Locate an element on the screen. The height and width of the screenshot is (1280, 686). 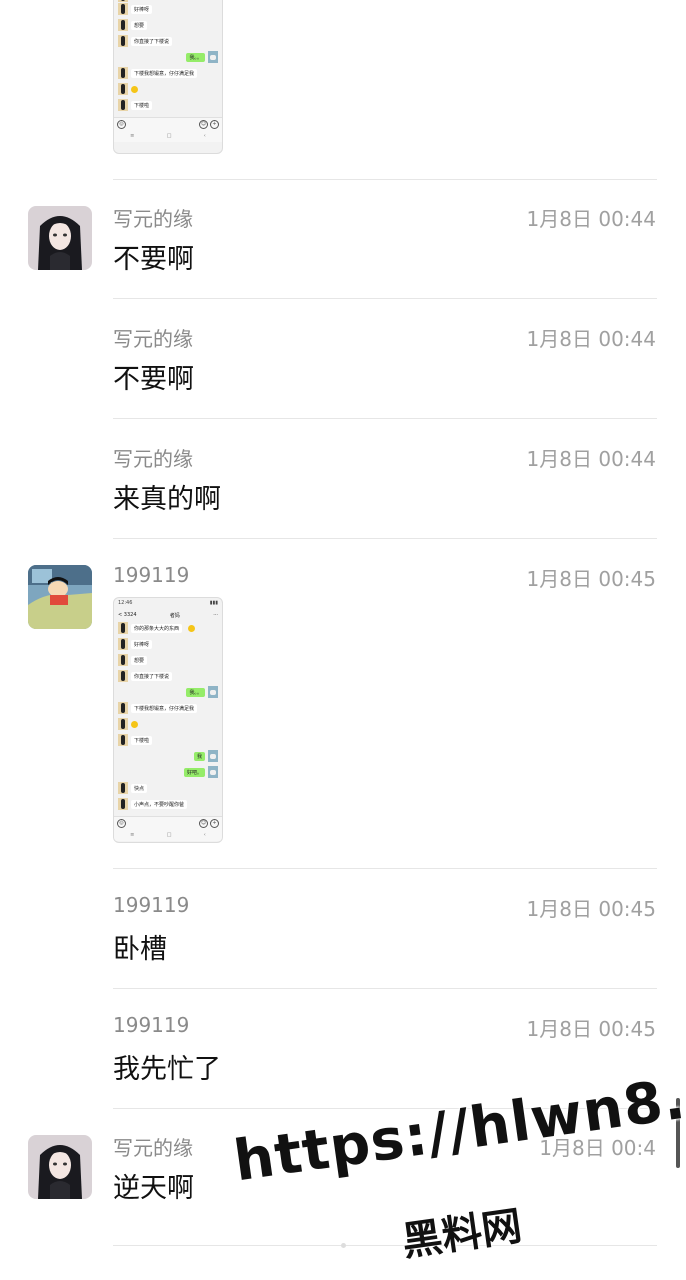
message-text: 我先忙了 is located at coordinates (167, 1066).